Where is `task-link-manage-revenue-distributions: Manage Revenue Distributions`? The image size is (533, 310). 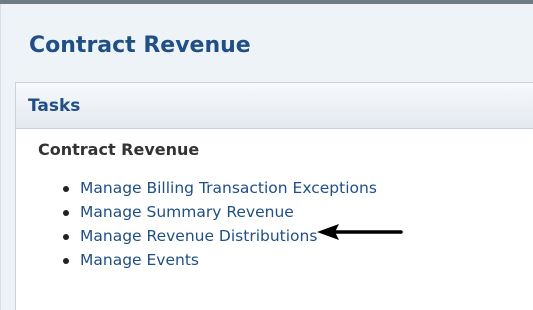
task-link-manage-revenue-distributions: Manage Revenue Distributions is located at coordinates (198, 236).